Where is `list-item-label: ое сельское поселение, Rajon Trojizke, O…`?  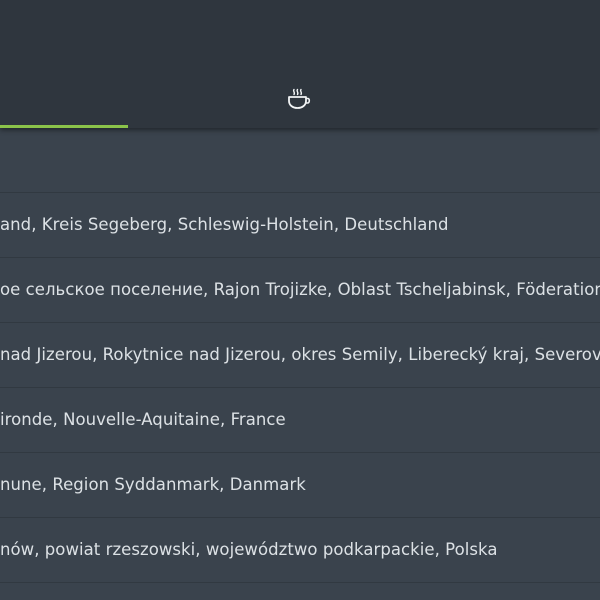 list-item-label: ое сельское поселение, Rajon Trojizke, O… is located at coordinates (300, 289).